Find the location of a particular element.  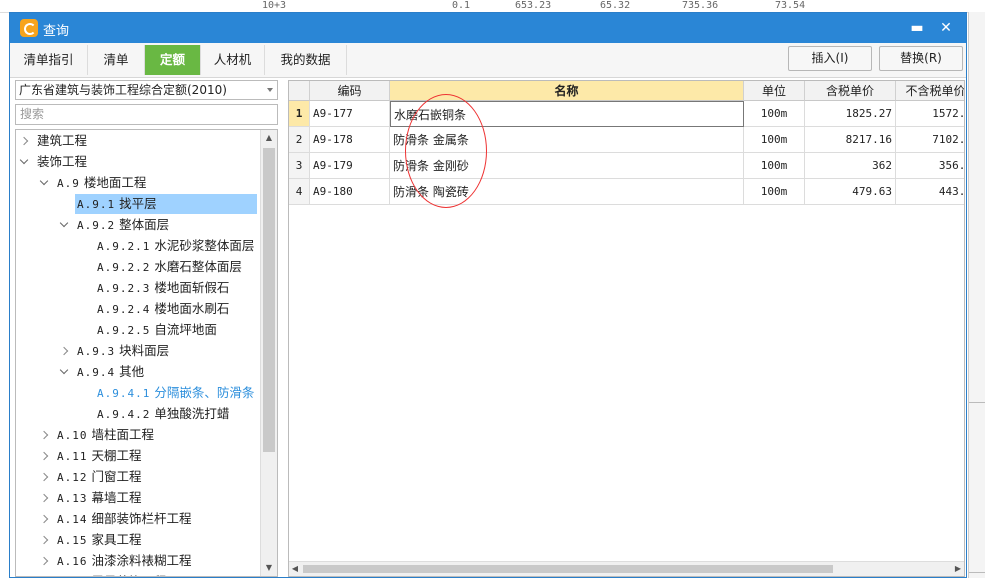

tree-item: A.9.2.5 自流坪地面 is located at coordinates (138, 330).